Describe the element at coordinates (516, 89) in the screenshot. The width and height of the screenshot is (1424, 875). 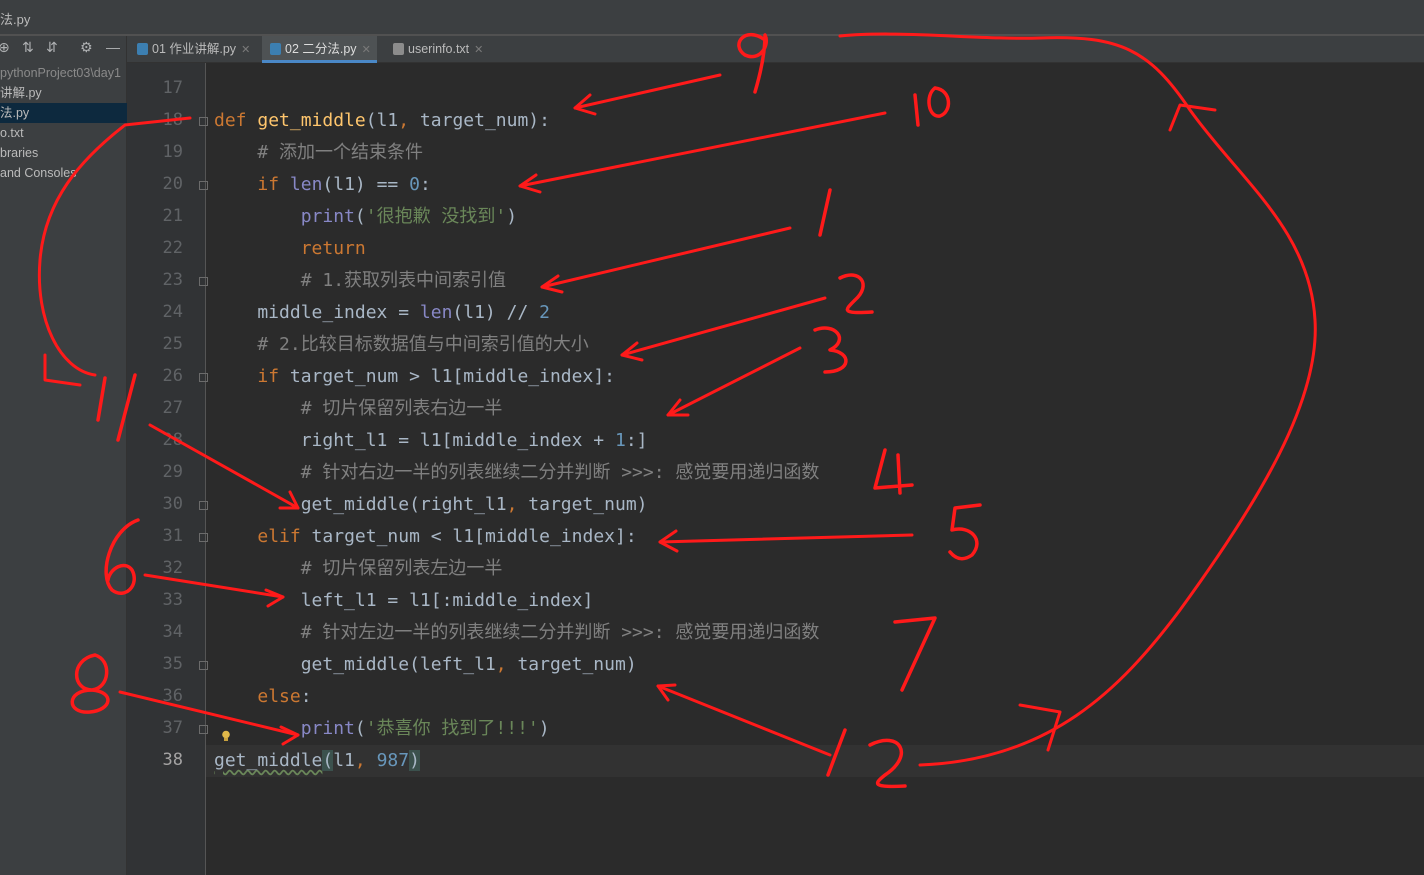
I see `code-line` at that location.